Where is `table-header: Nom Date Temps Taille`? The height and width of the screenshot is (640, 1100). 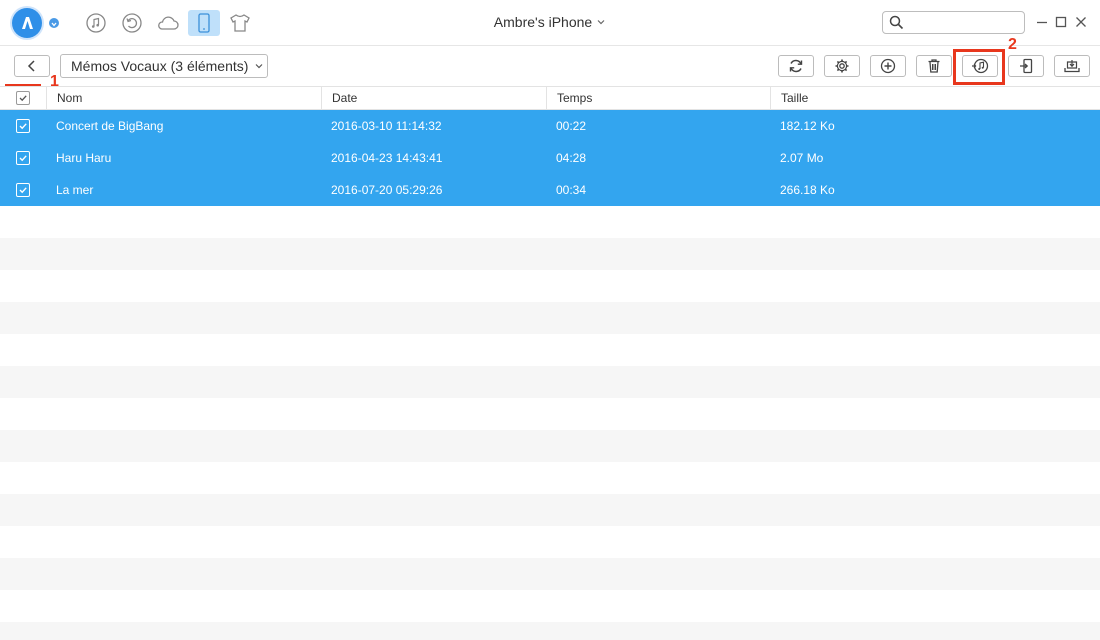
table-header: Nom Date Temps Taille is located at coordinates (550, 98).